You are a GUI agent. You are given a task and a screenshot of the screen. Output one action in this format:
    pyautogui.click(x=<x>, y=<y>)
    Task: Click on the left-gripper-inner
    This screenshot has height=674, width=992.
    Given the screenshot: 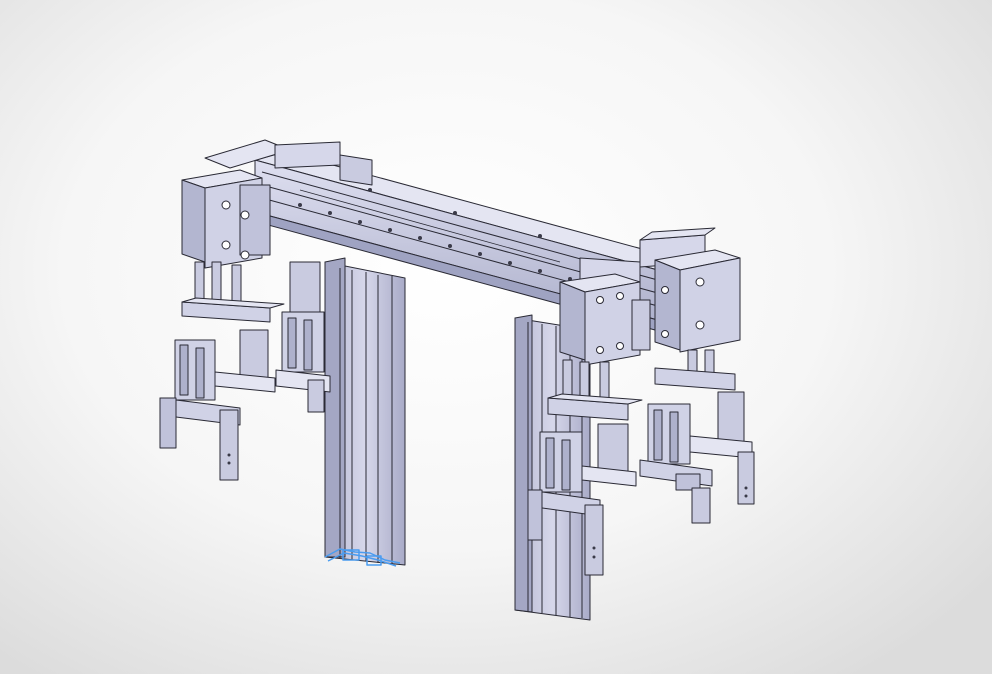 What is the action you would take?
    pyautogui.click(x=303, y=337)
    